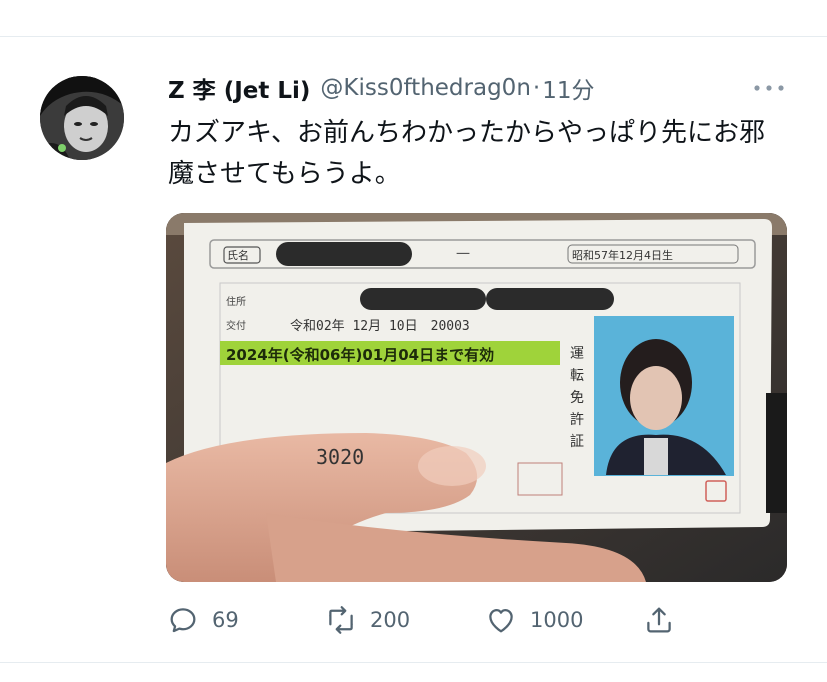 The image size is (827, 682). What do you see at coordinates (622, 255) in the screenshot?
I see `license-birth: 昭和57年12月4日生` at bounding box center [622, 255].